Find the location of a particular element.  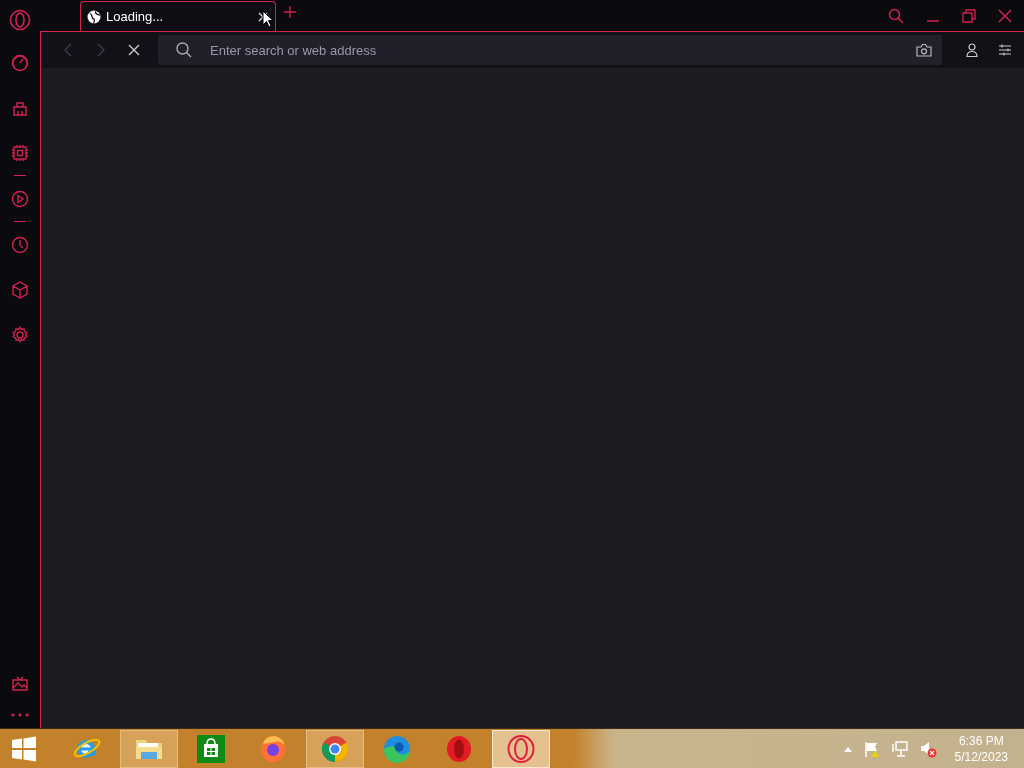

address-field: Enter search or web address is located at coordinates (550, 50).